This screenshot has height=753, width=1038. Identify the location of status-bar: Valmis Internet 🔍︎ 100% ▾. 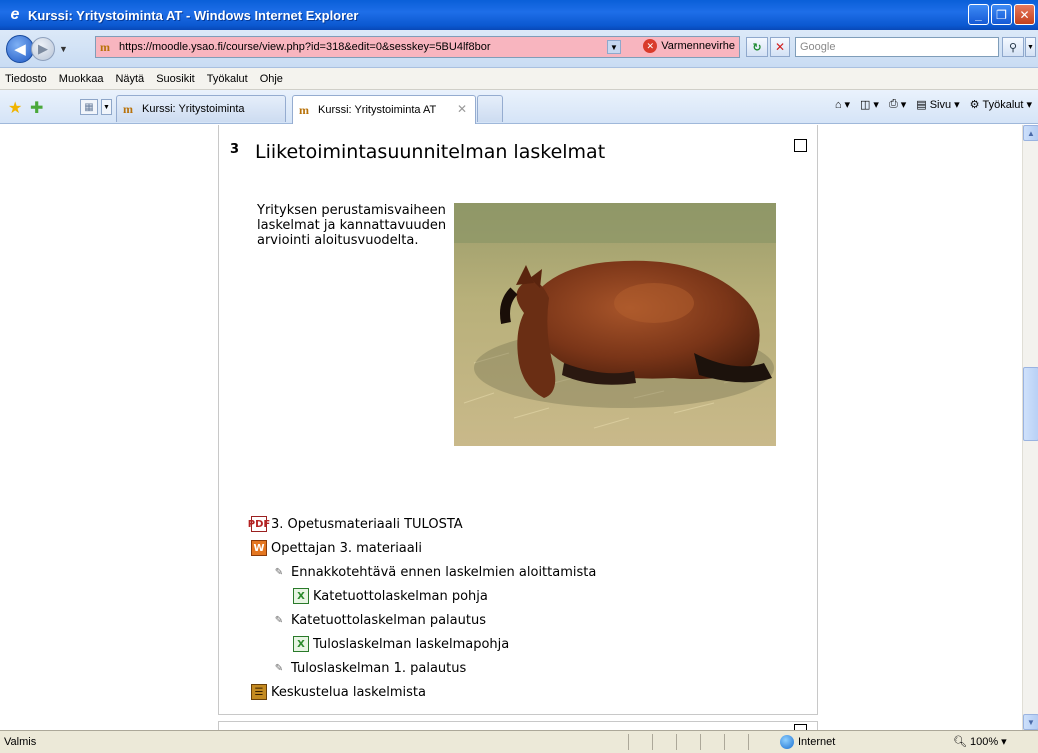
(519, 741).